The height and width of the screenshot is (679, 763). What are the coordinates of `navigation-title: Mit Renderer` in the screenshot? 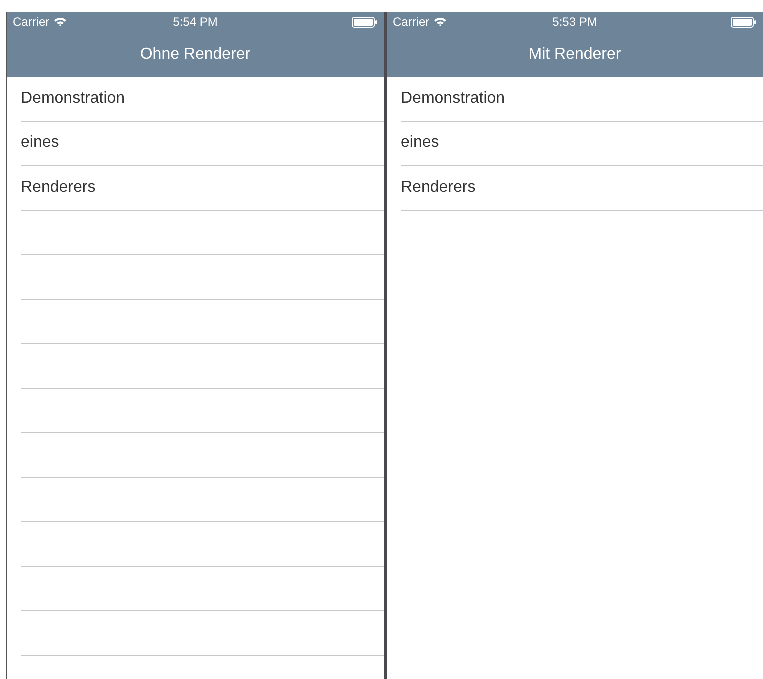 It's located at (575, 55).